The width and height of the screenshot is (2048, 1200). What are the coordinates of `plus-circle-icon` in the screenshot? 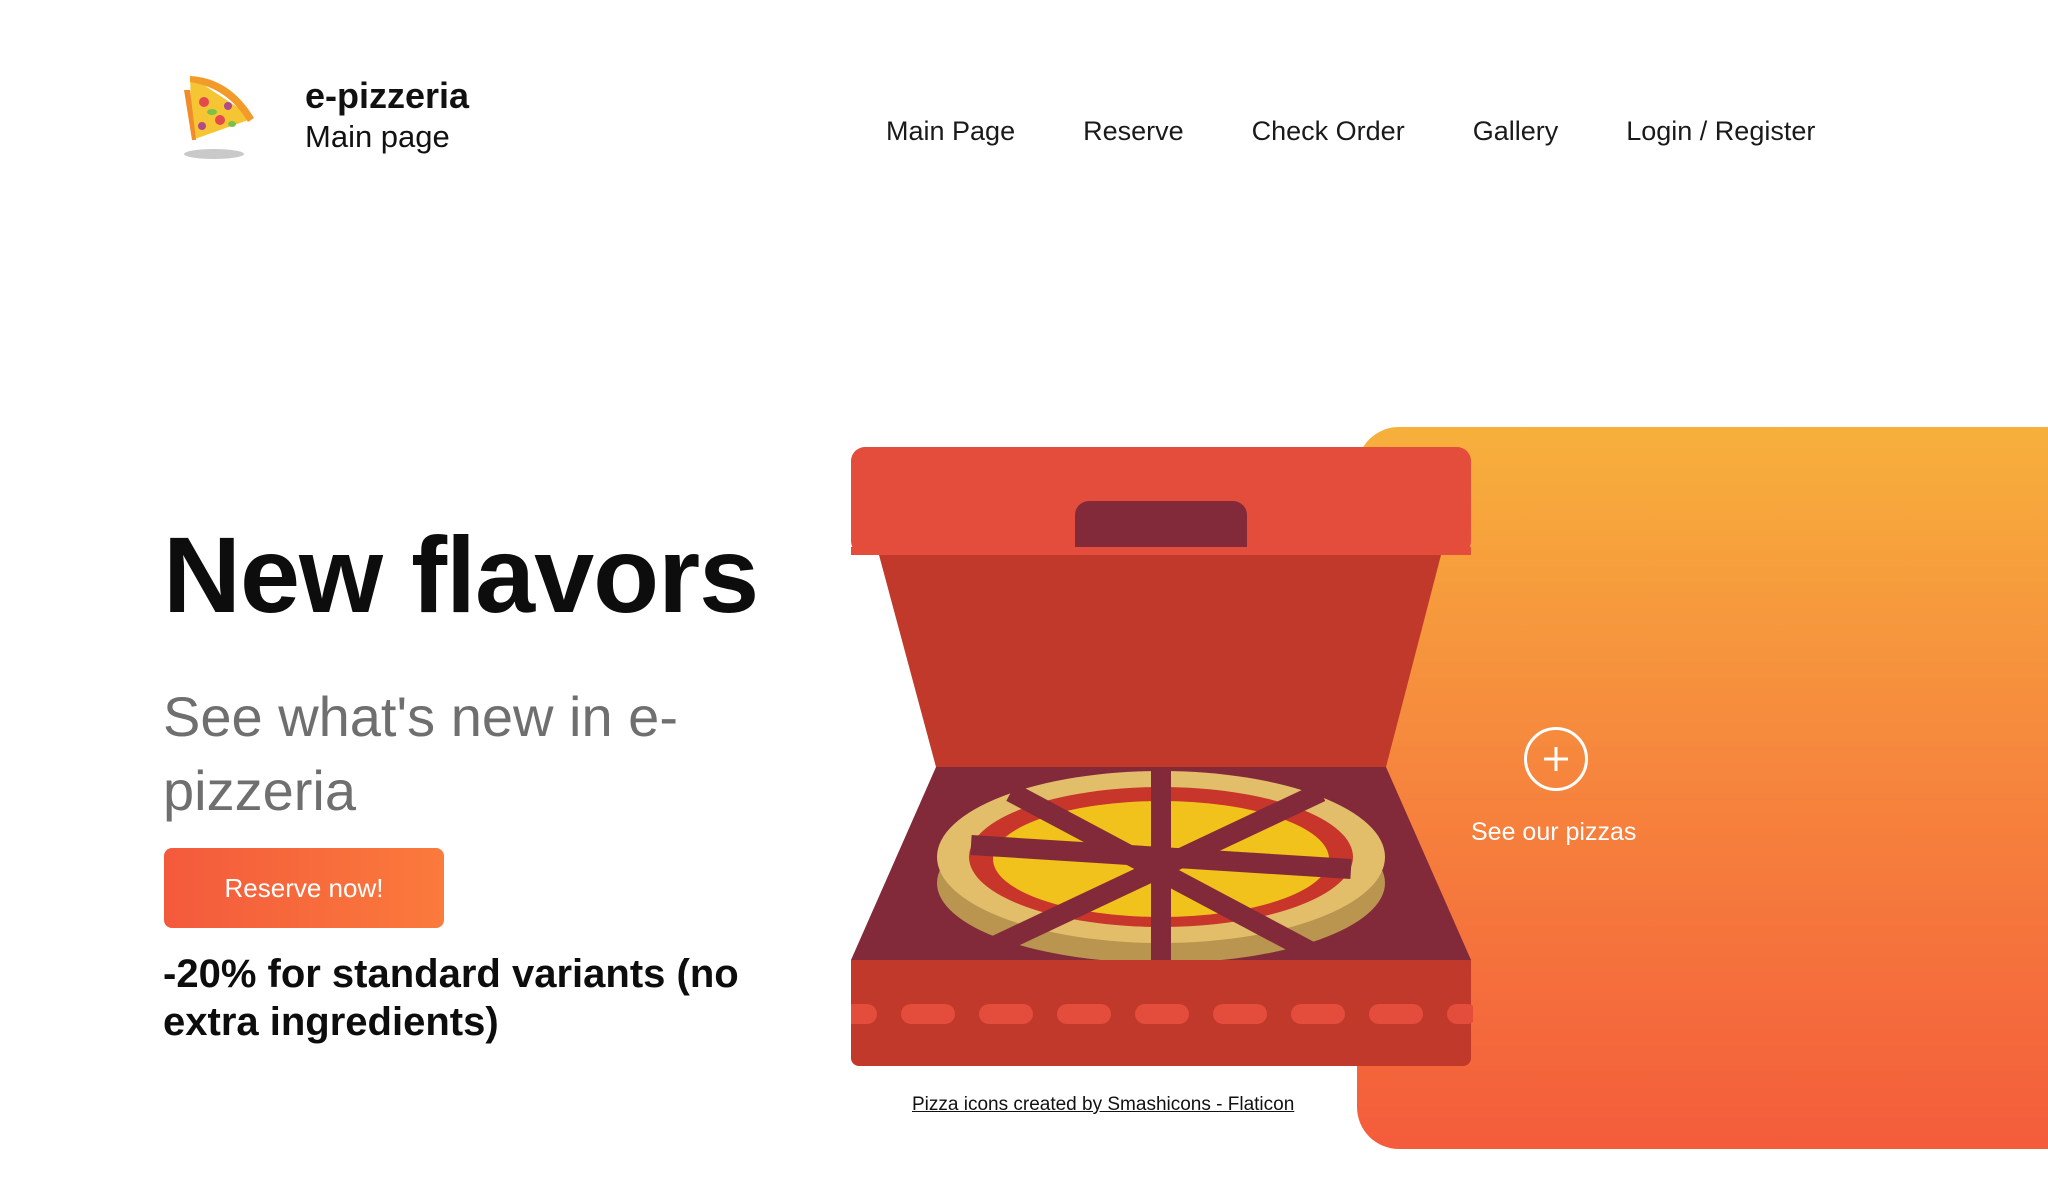 It's located at (1556, 759).